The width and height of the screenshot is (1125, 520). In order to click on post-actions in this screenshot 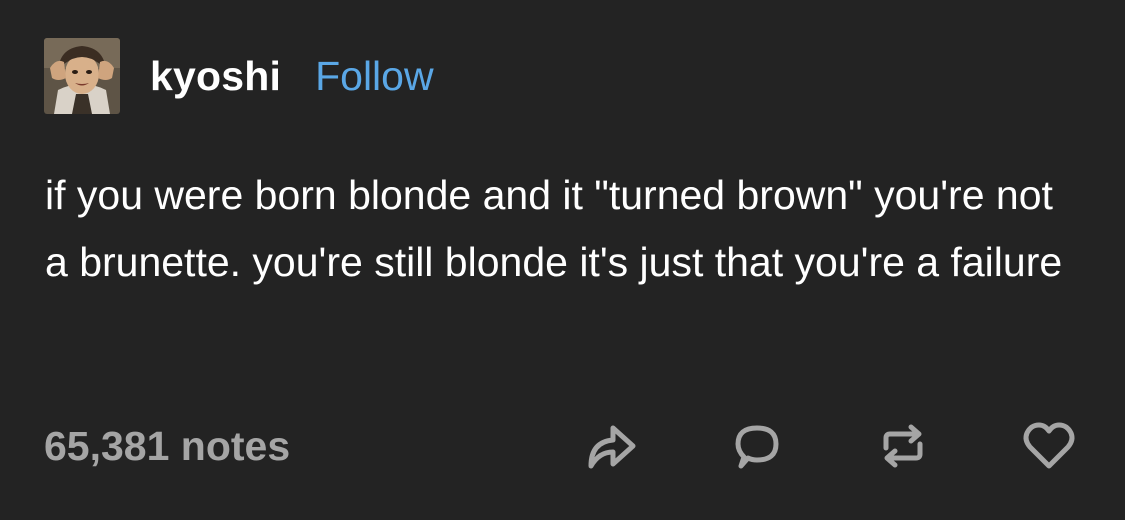, I will do `click(830, 446)`.